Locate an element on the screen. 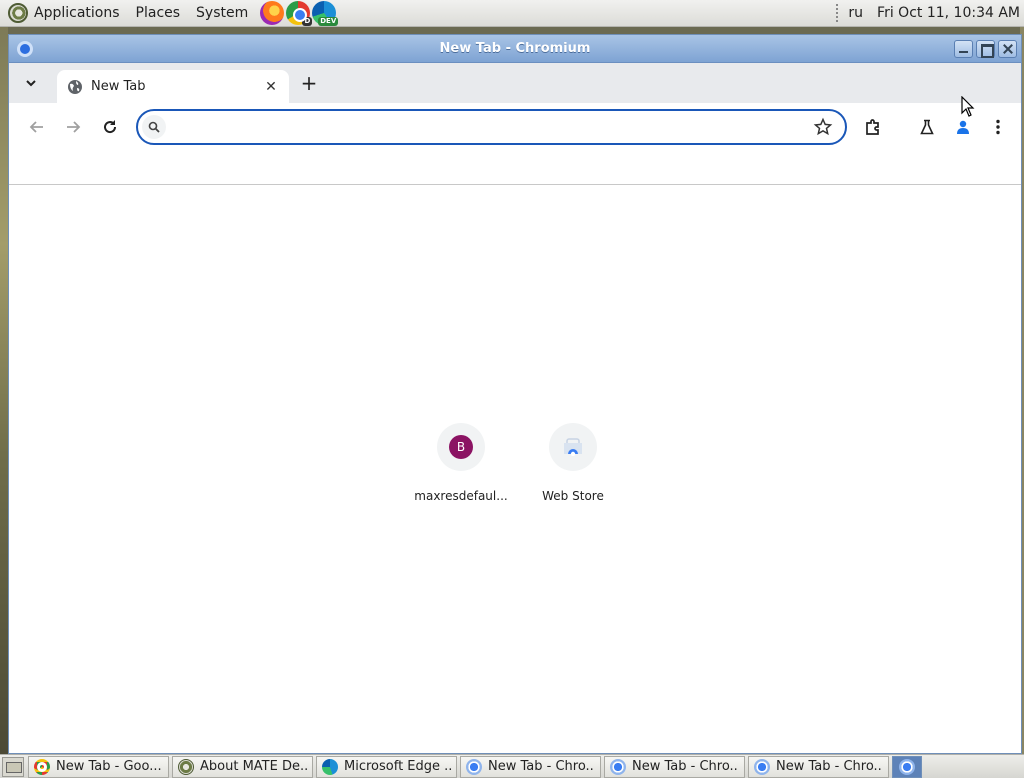 The image size is (1024, 778). shortcut-icon-container: B is located at coordinates (461, 447).